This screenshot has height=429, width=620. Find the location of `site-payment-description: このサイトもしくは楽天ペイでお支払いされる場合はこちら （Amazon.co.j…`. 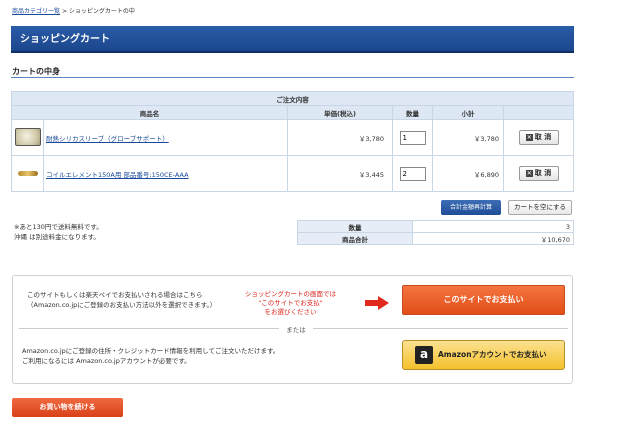

site-payment-description: このサイトもしくは楽天ペイでお支払いされる場合はこちら （Amazon.co.j… is located at coordinates (121, 300).